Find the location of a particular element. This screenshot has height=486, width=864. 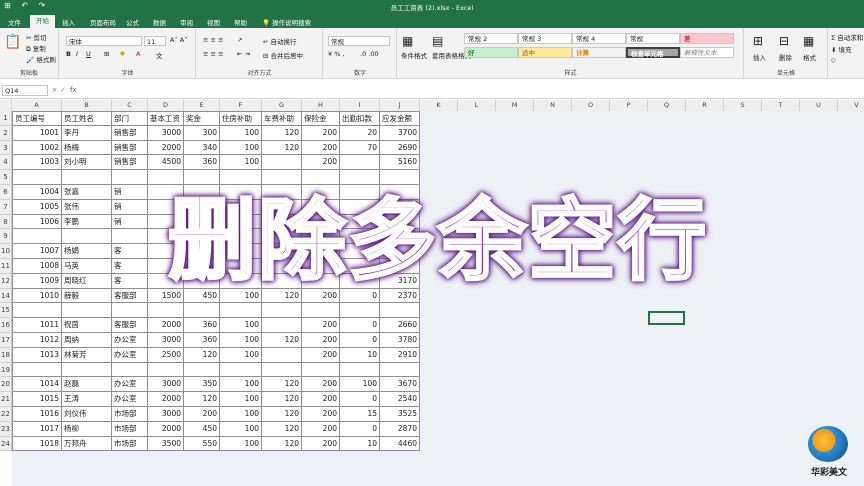

style-explanatory: 解释性文本 is located at coordinates (707, 52).